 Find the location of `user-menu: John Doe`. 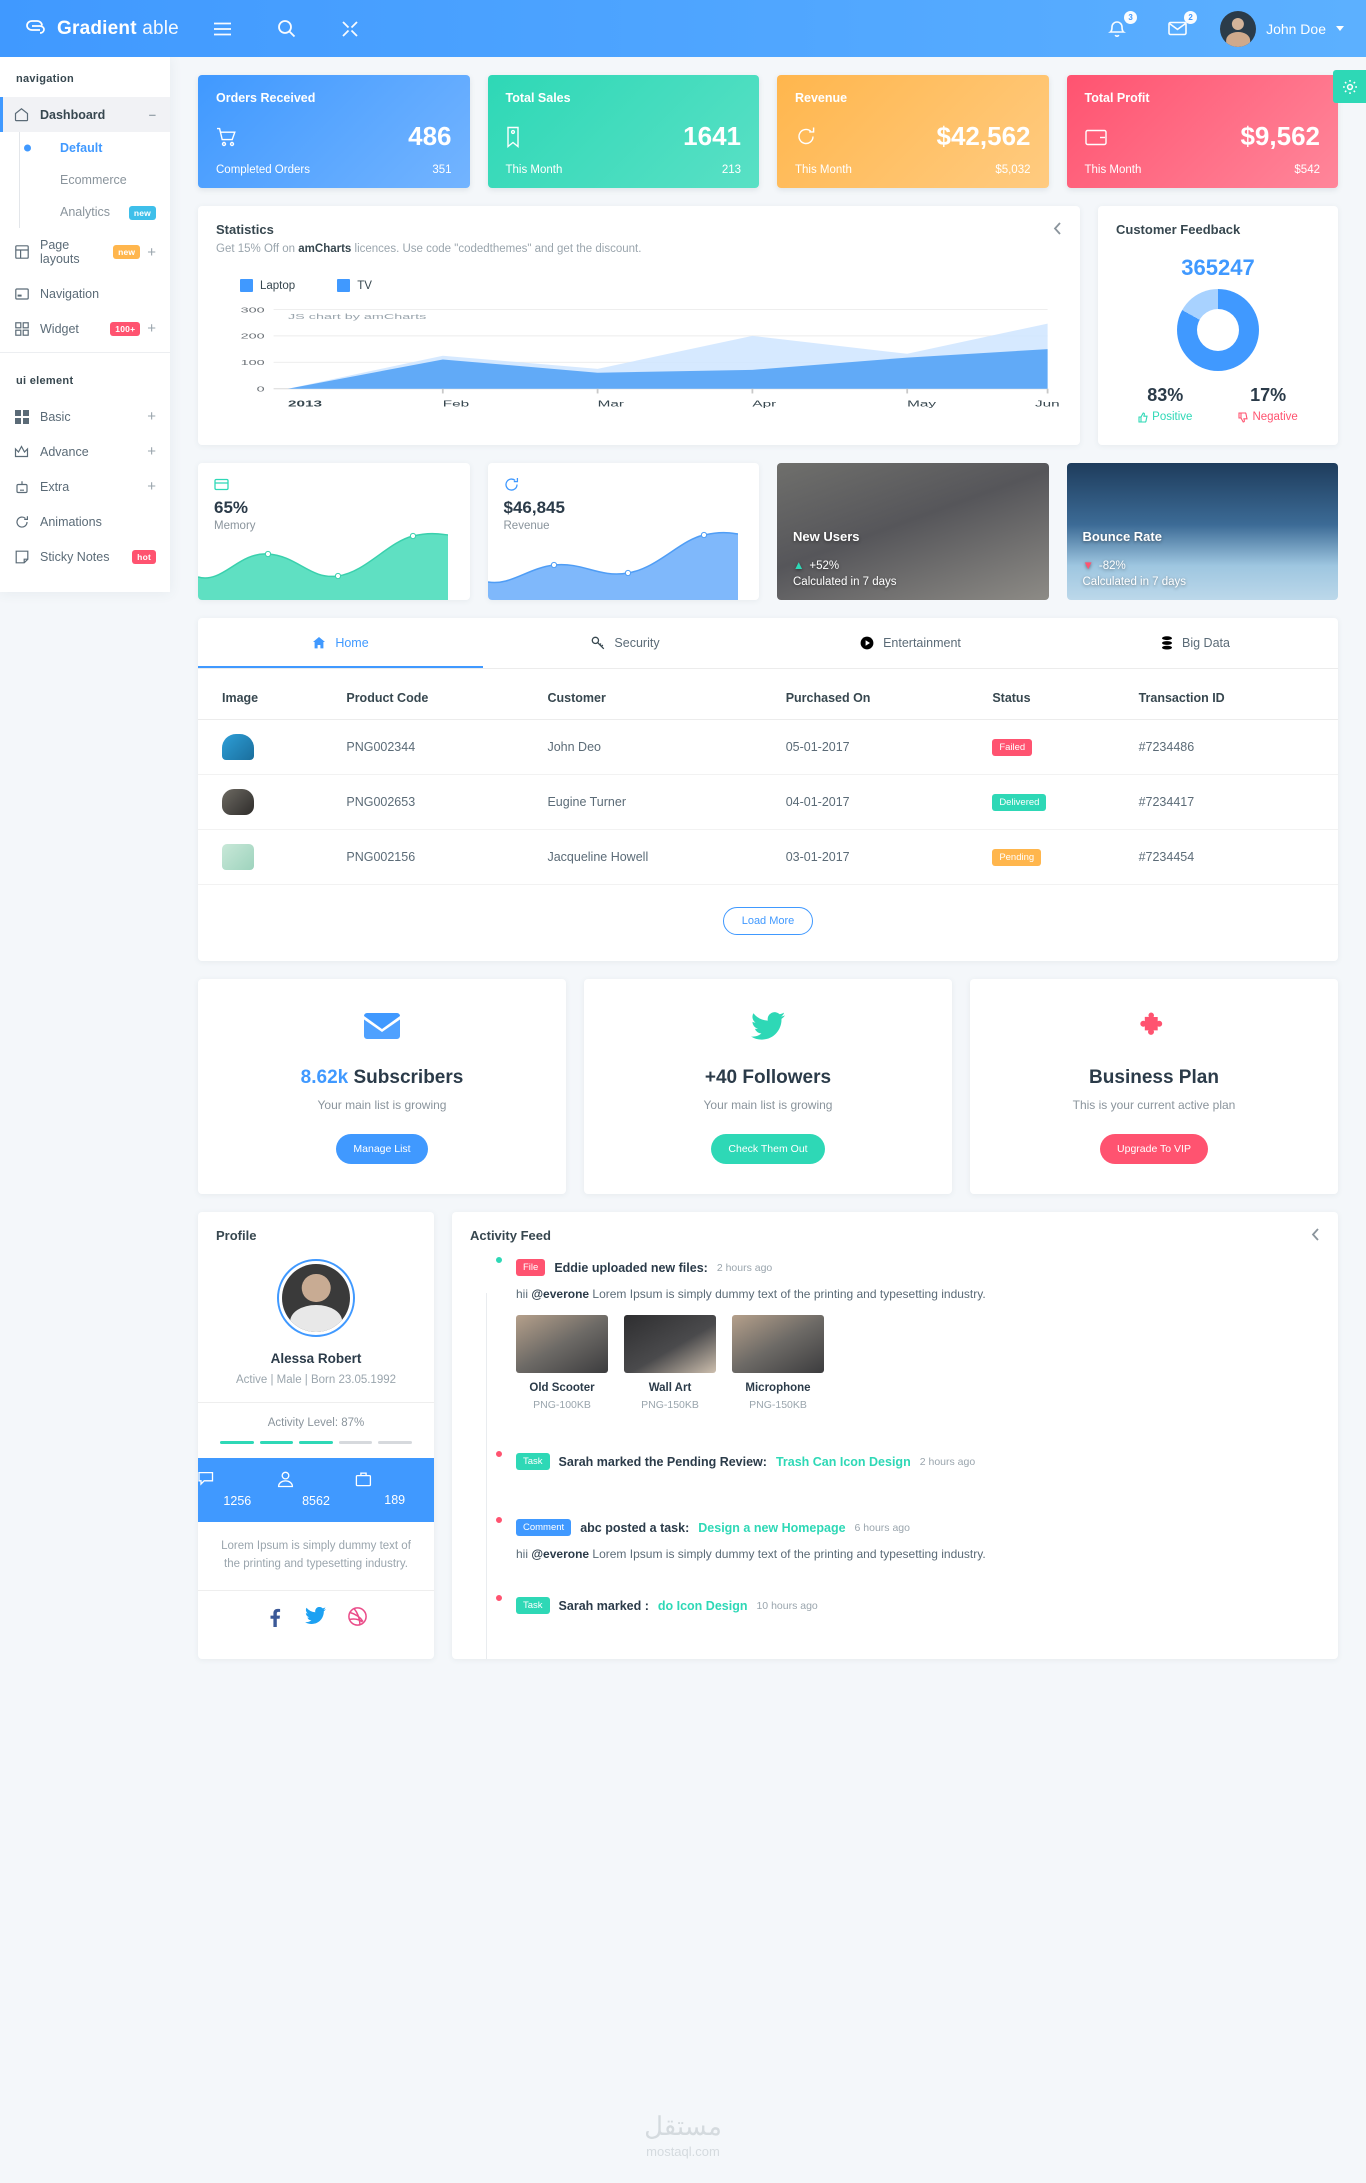

user-menu: John Doe is located at coordinates (1282, 28).